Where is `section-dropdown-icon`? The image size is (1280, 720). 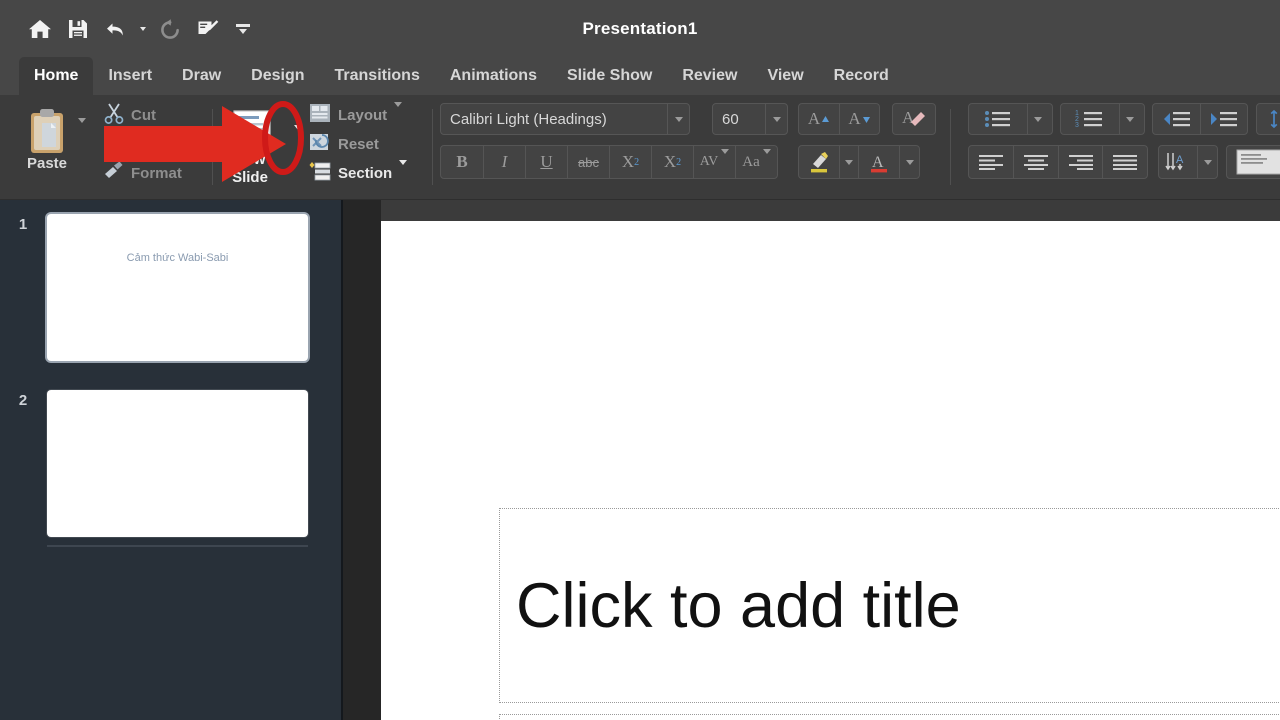 section-dropdown-icon is located at coordinates (403, 171).